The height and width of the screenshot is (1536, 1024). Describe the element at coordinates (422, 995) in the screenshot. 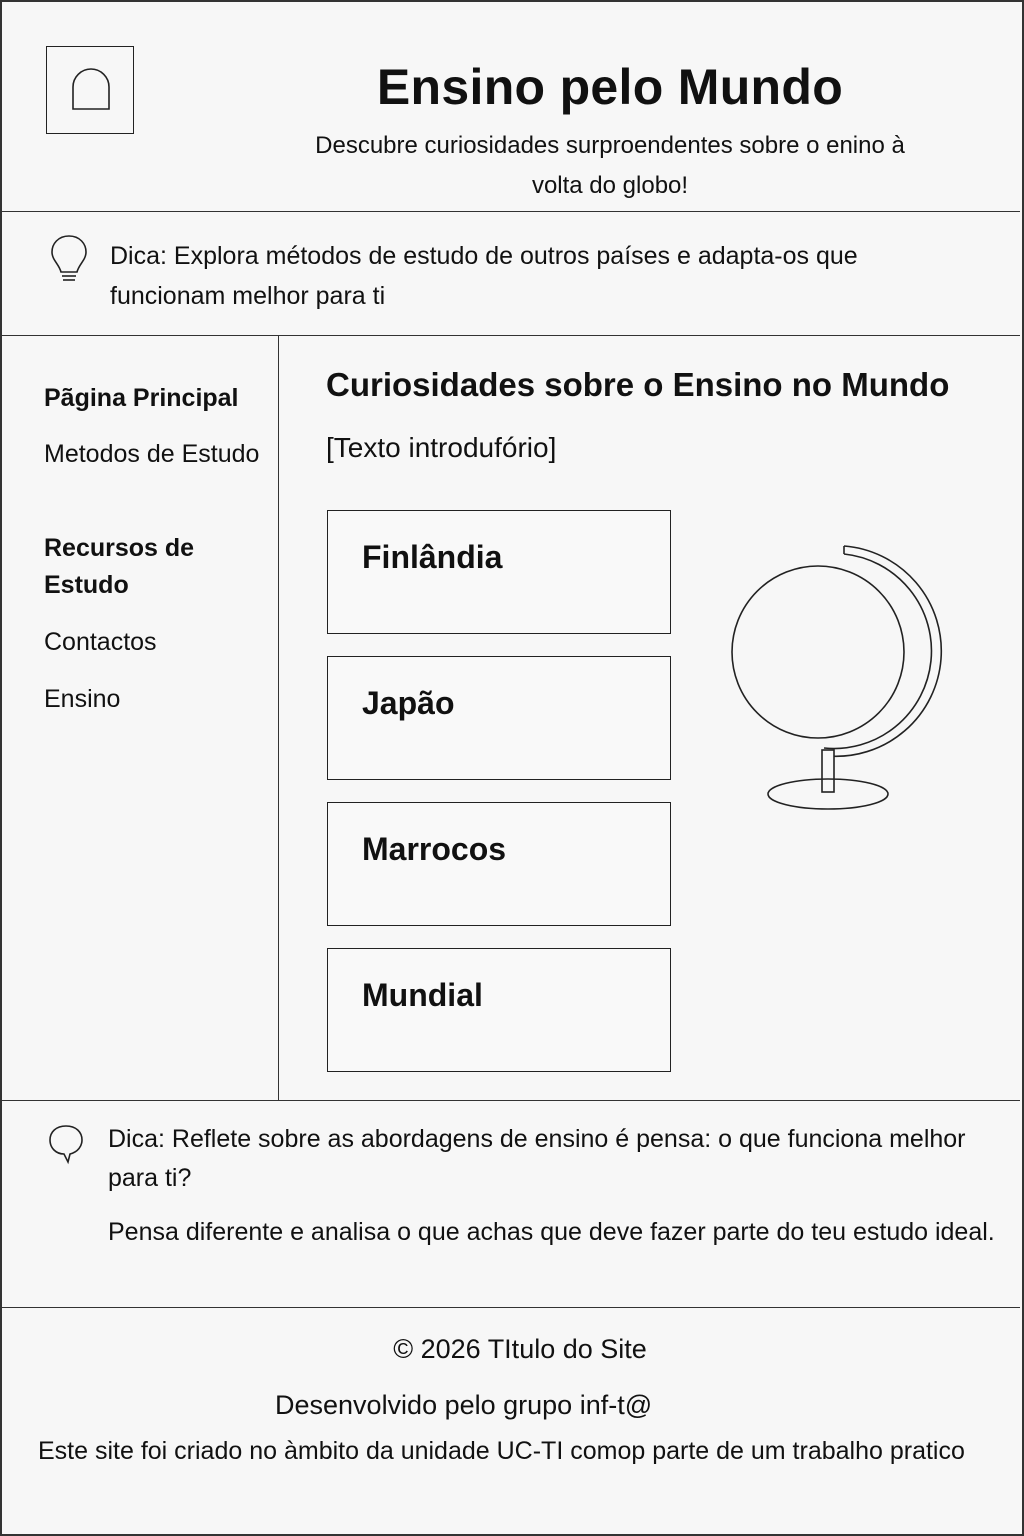

I see `card-label: Mundial` at that location.